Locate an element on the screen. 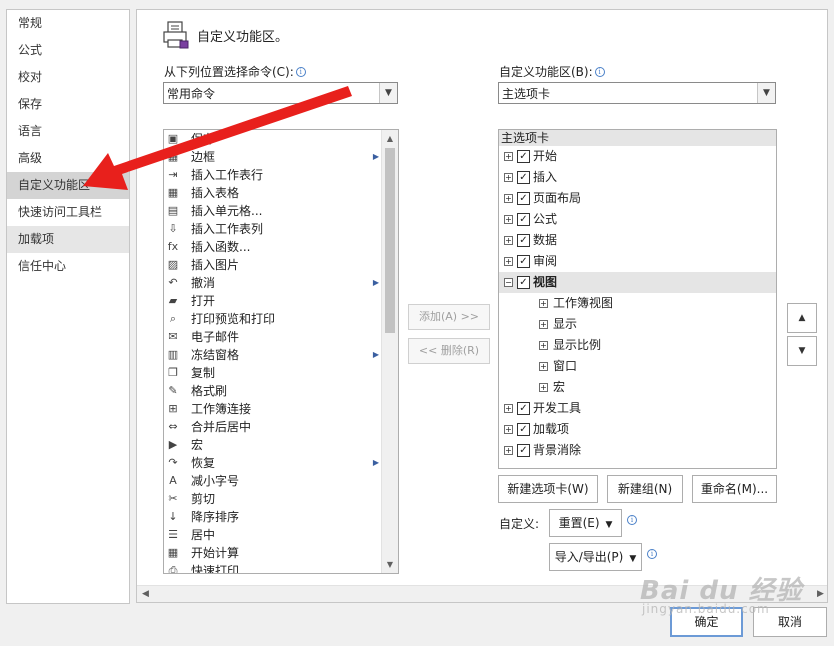 The image size is (834, 646). ribbon-tab-item: + ✓ 审阅 is located at coordinates (637, 261).